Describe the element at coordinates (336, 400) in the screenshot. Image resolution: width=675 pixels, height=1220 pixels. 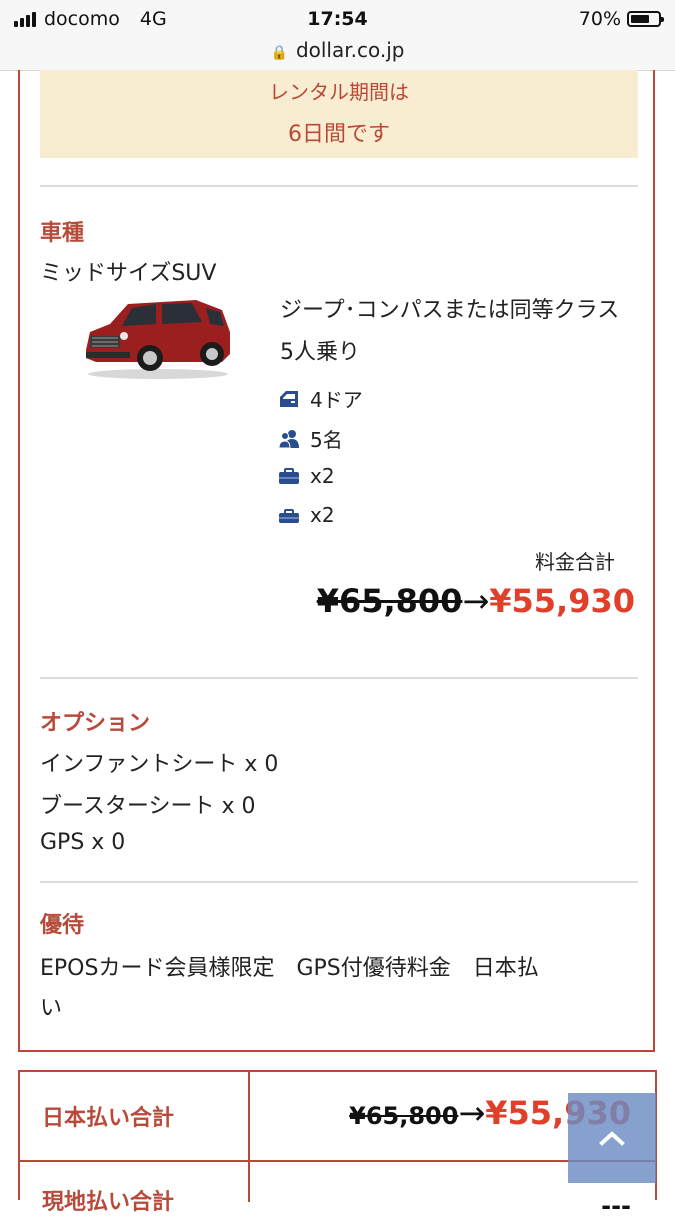
I see `spec-doors-text: 4ドア` at that location.